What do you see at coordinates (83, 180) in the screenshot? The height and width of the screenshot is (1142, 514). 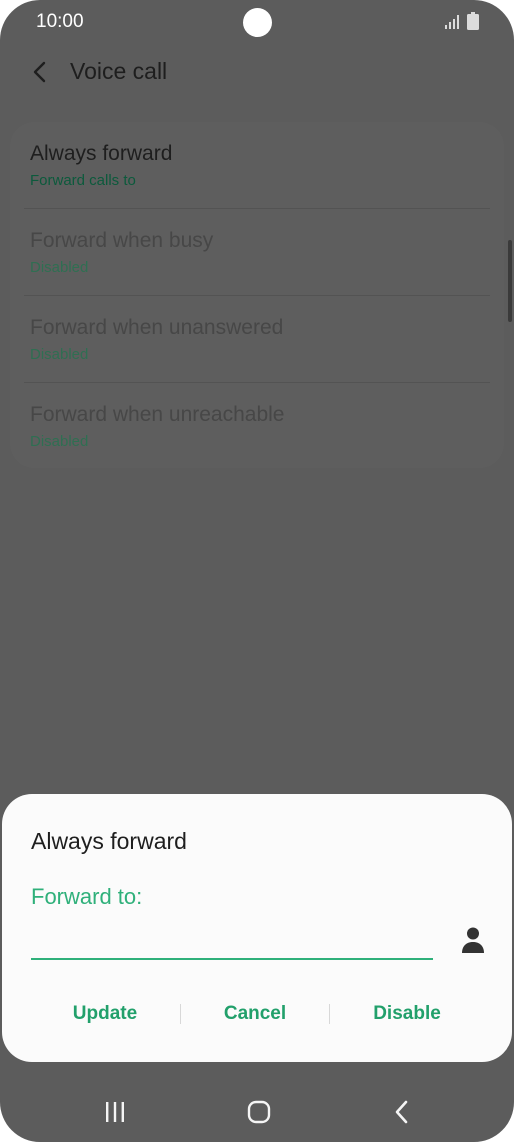 I see `list-item-subtitle: Forward calls to` at bounding box center [83, 180].